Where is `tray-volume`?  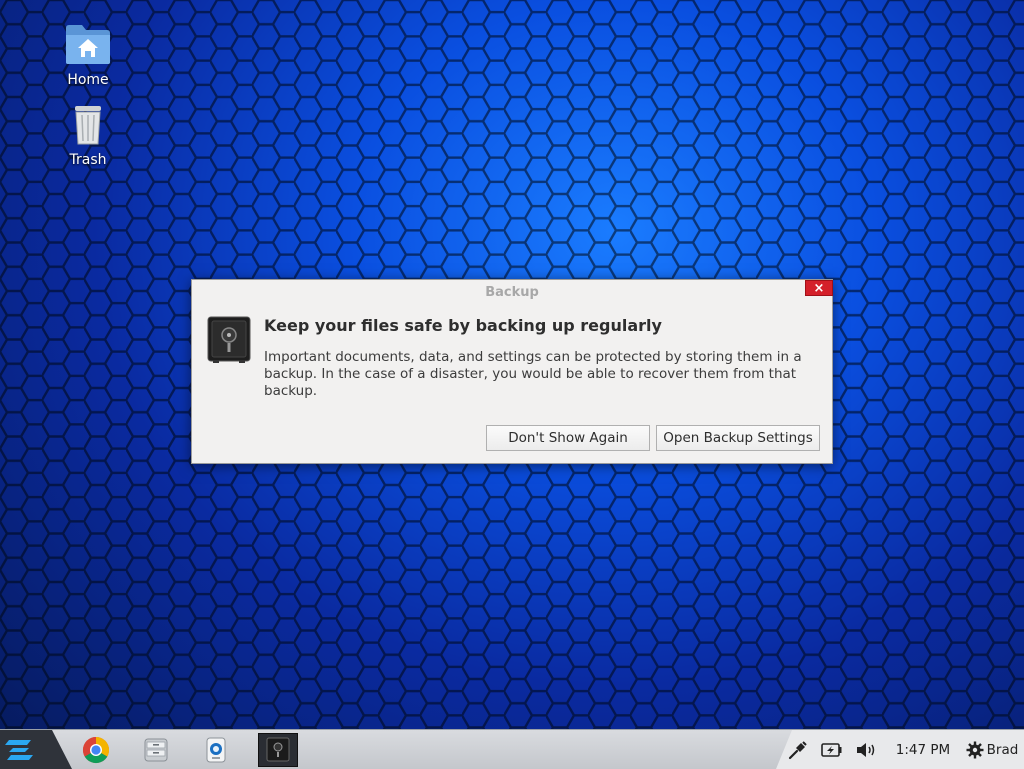
tray-volume is located at coordinates (866, 749).